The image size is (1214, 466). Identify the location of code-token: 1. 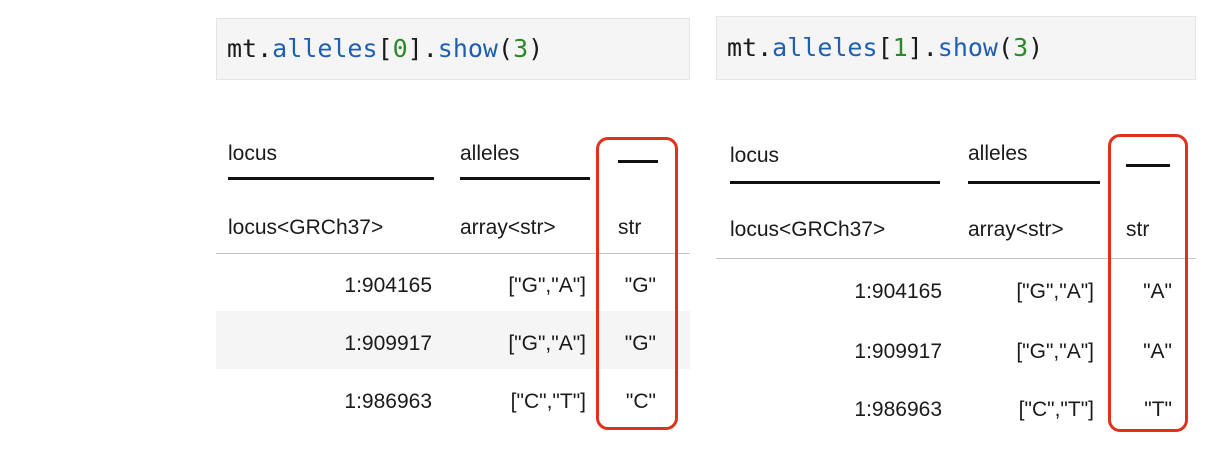
(900, 47).